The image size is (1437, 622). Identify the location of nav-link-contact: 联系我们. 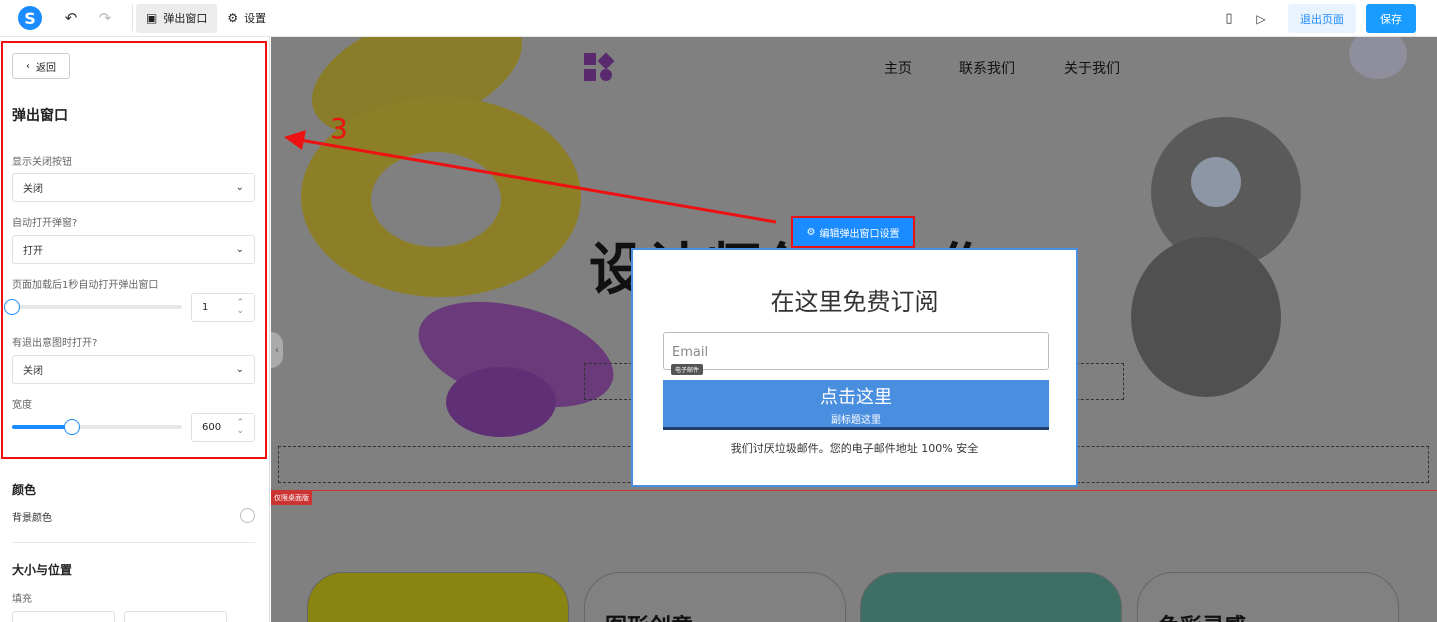
(987, 68).